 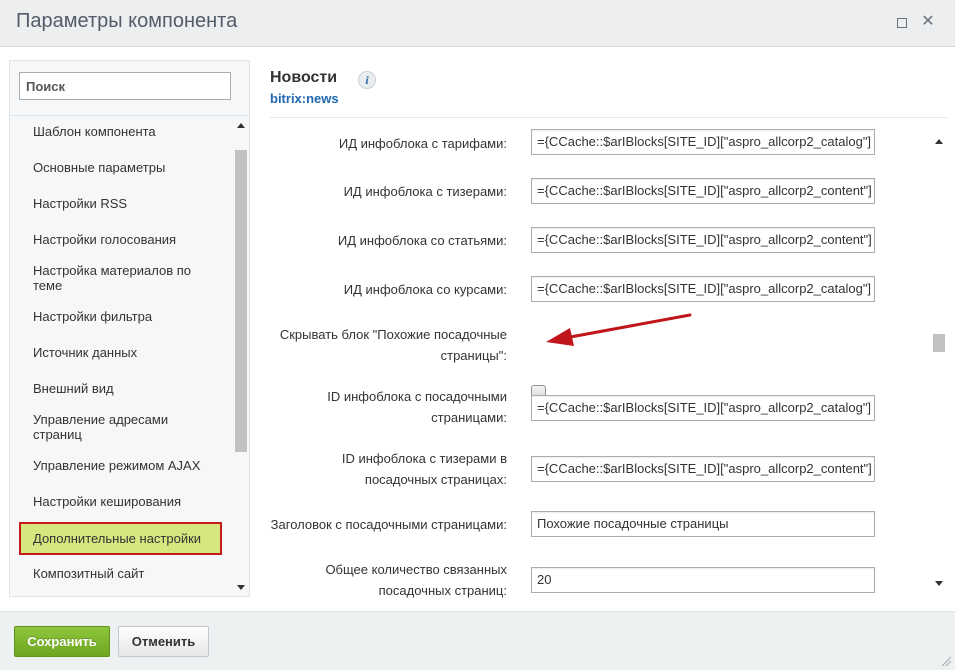 I want to click on param-label-line: ID инфоблока с тизерами в, so click(x=424, y=458).